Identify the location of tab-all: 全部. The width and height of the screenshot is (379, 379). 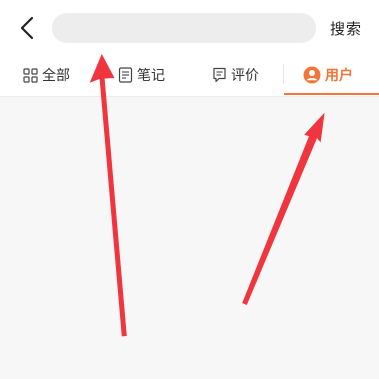
(46, 75).